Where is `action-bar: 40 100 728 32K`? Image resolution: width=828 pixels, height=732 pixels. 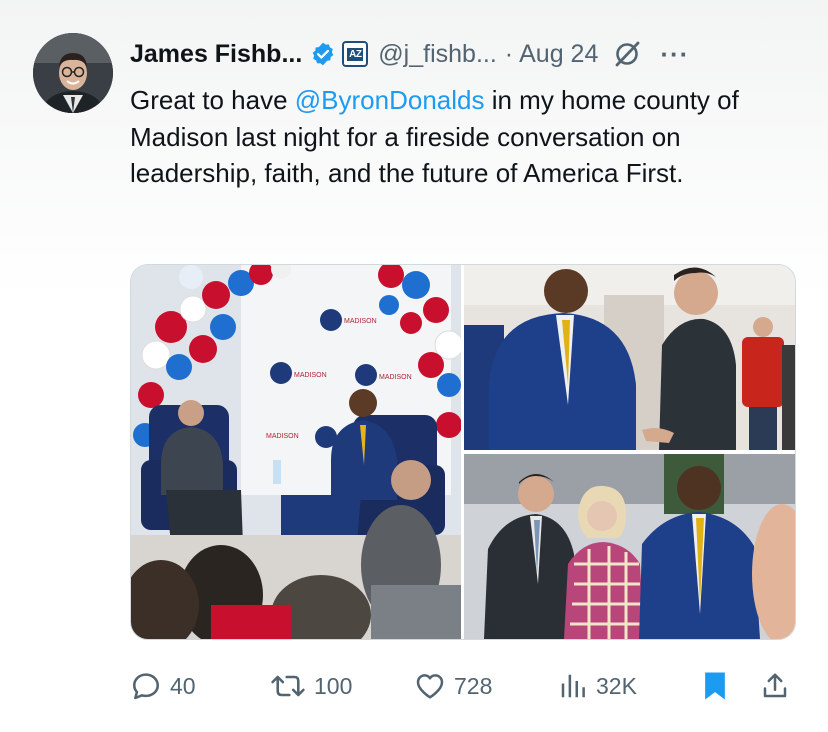 action-bar: 40 100 728 32K is located at coordinates (462, 686).